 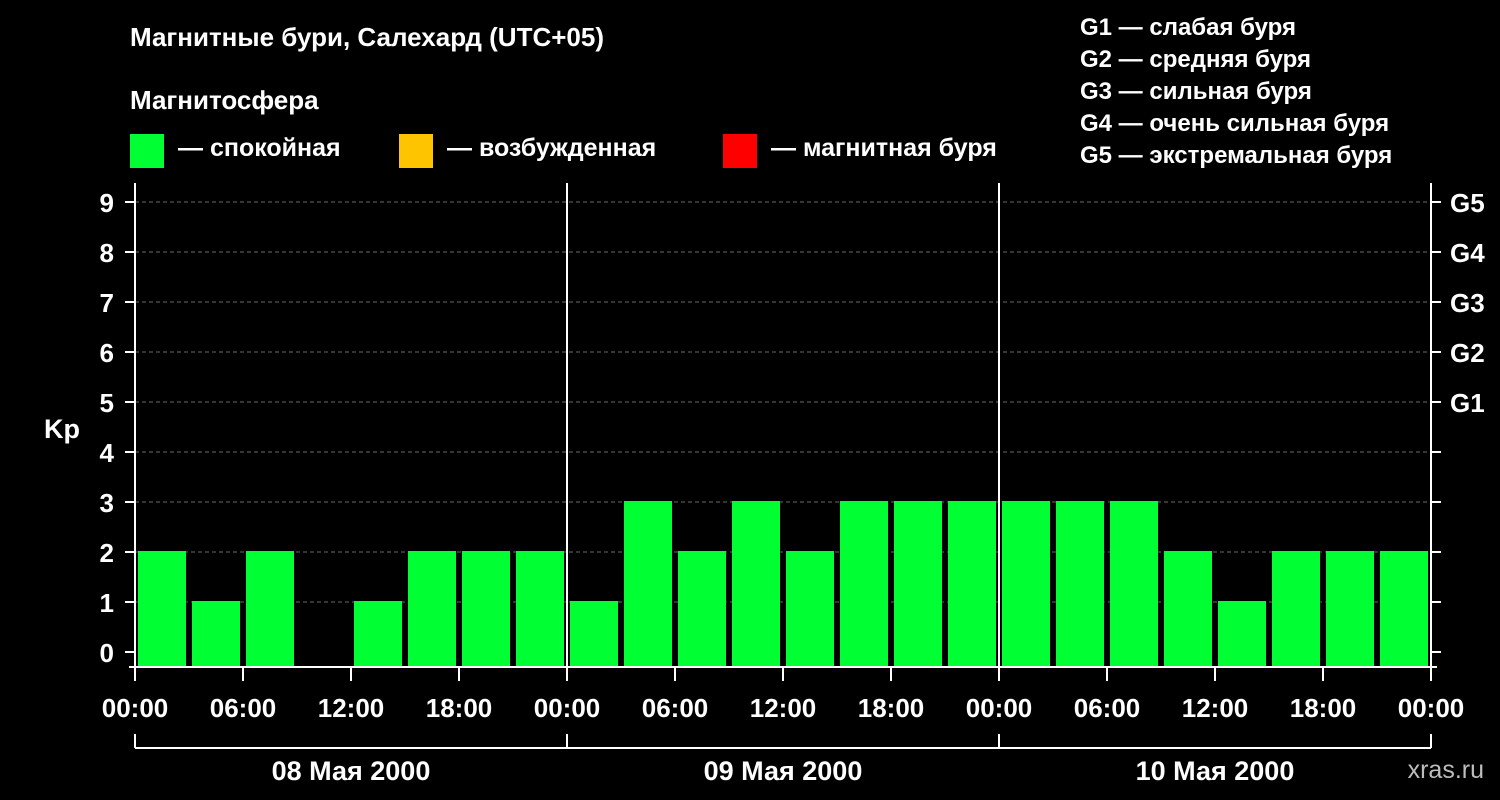 I want to click on y-tick-label: 8, so click(x=107, y=253).